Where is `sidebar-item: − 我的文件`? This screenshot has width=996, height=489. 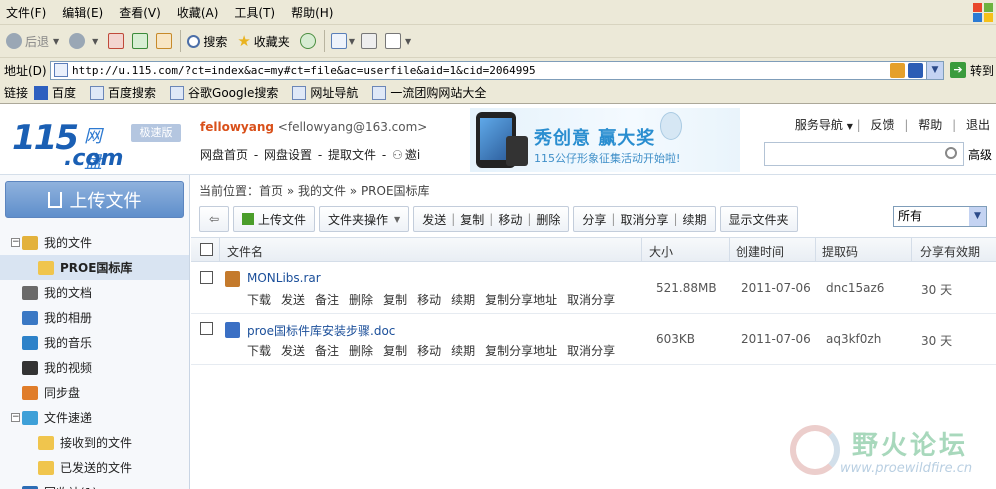
sidebar-item: − 我的文件 is located at coordinates (94, 242).